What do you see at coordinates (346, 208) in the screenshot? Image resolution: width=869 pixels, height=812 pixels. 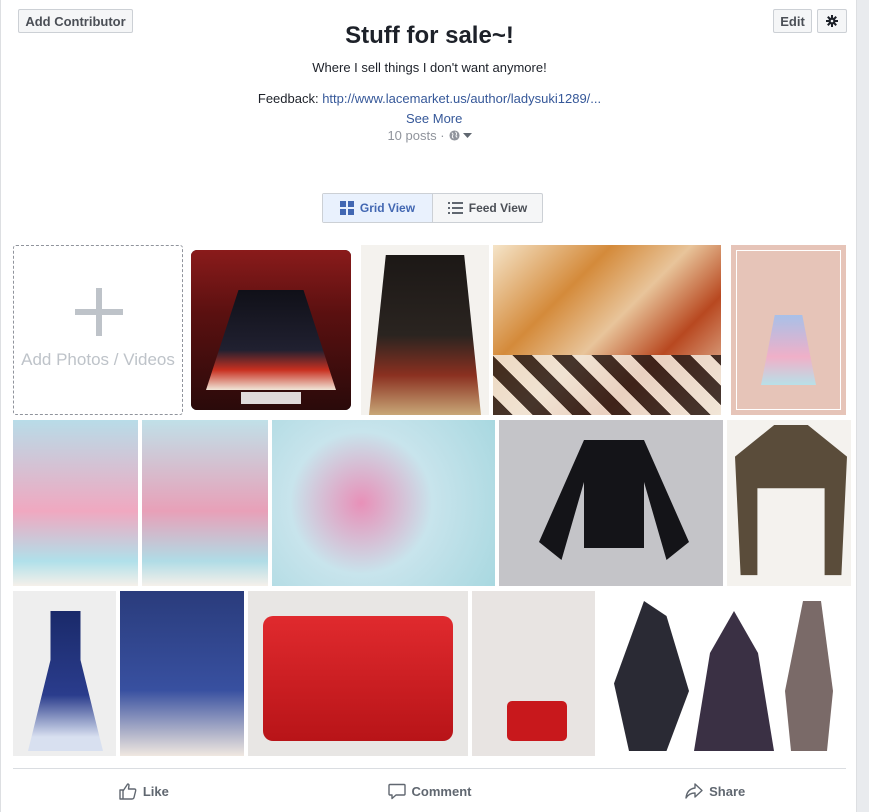 I see `grid-icon` at bounding box center [346, 208].